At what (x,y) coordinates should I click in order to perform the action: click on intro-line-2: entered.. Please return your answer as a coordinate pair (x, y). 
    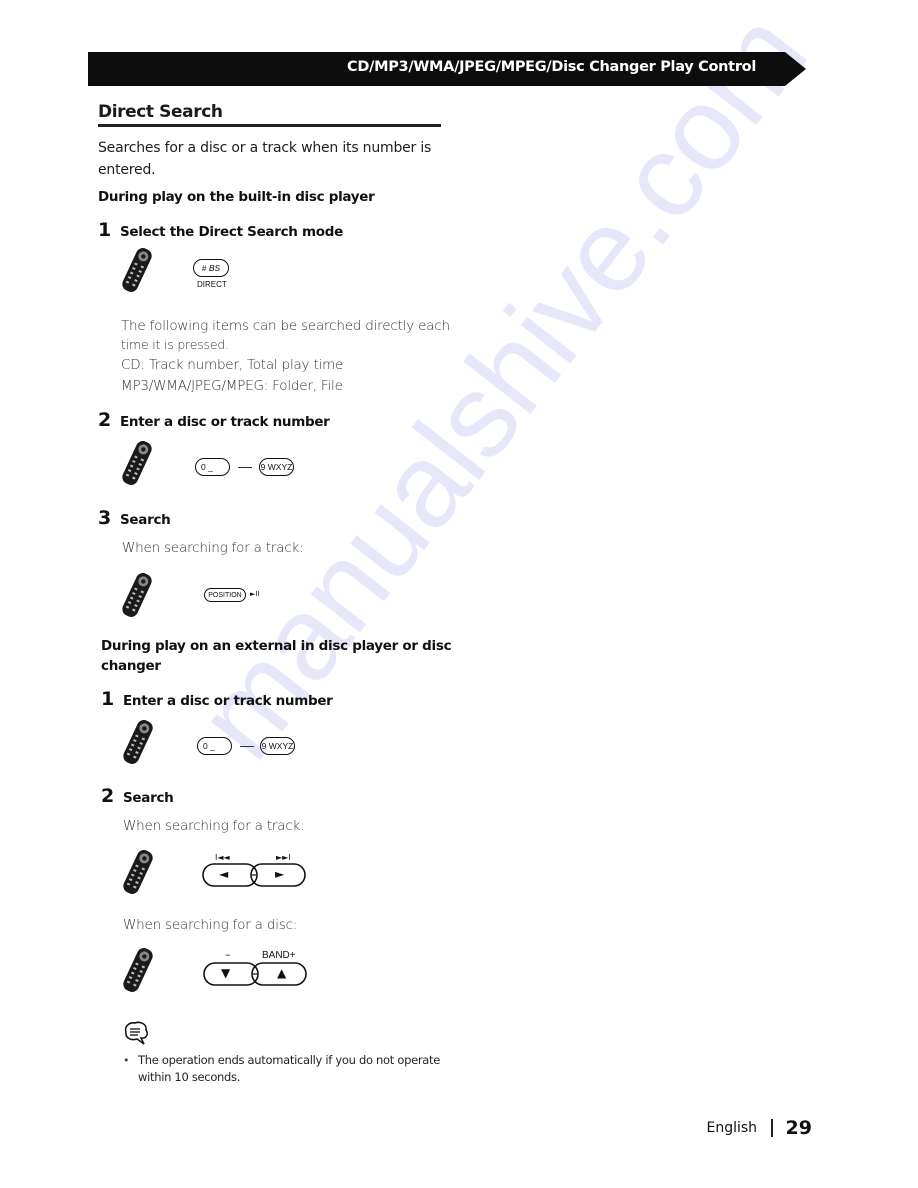
    Looking at the image, I should click on (127, 170).